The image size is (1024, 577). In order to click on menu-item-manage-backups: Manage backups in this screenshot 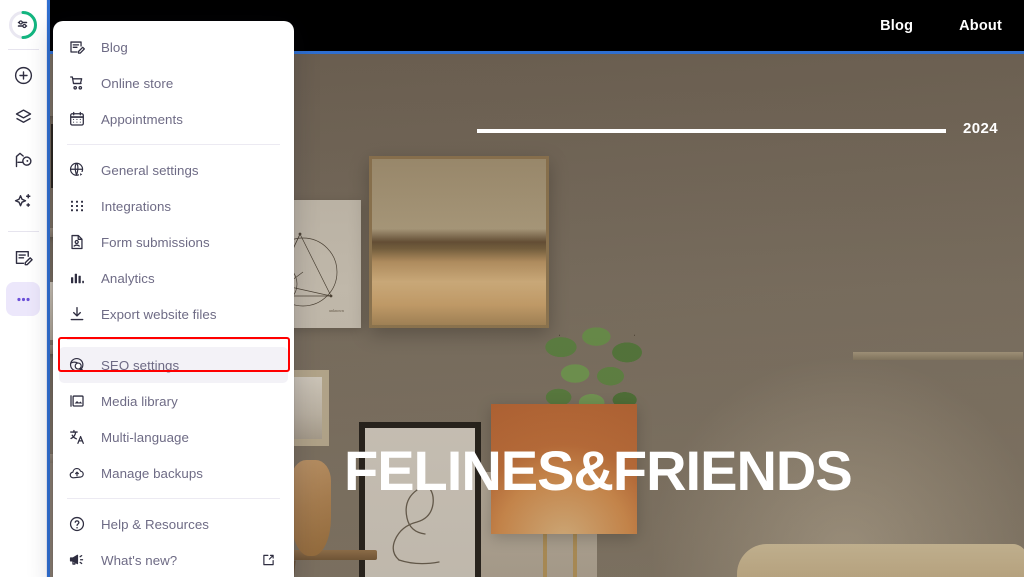, I will do `click(173, 473)`.